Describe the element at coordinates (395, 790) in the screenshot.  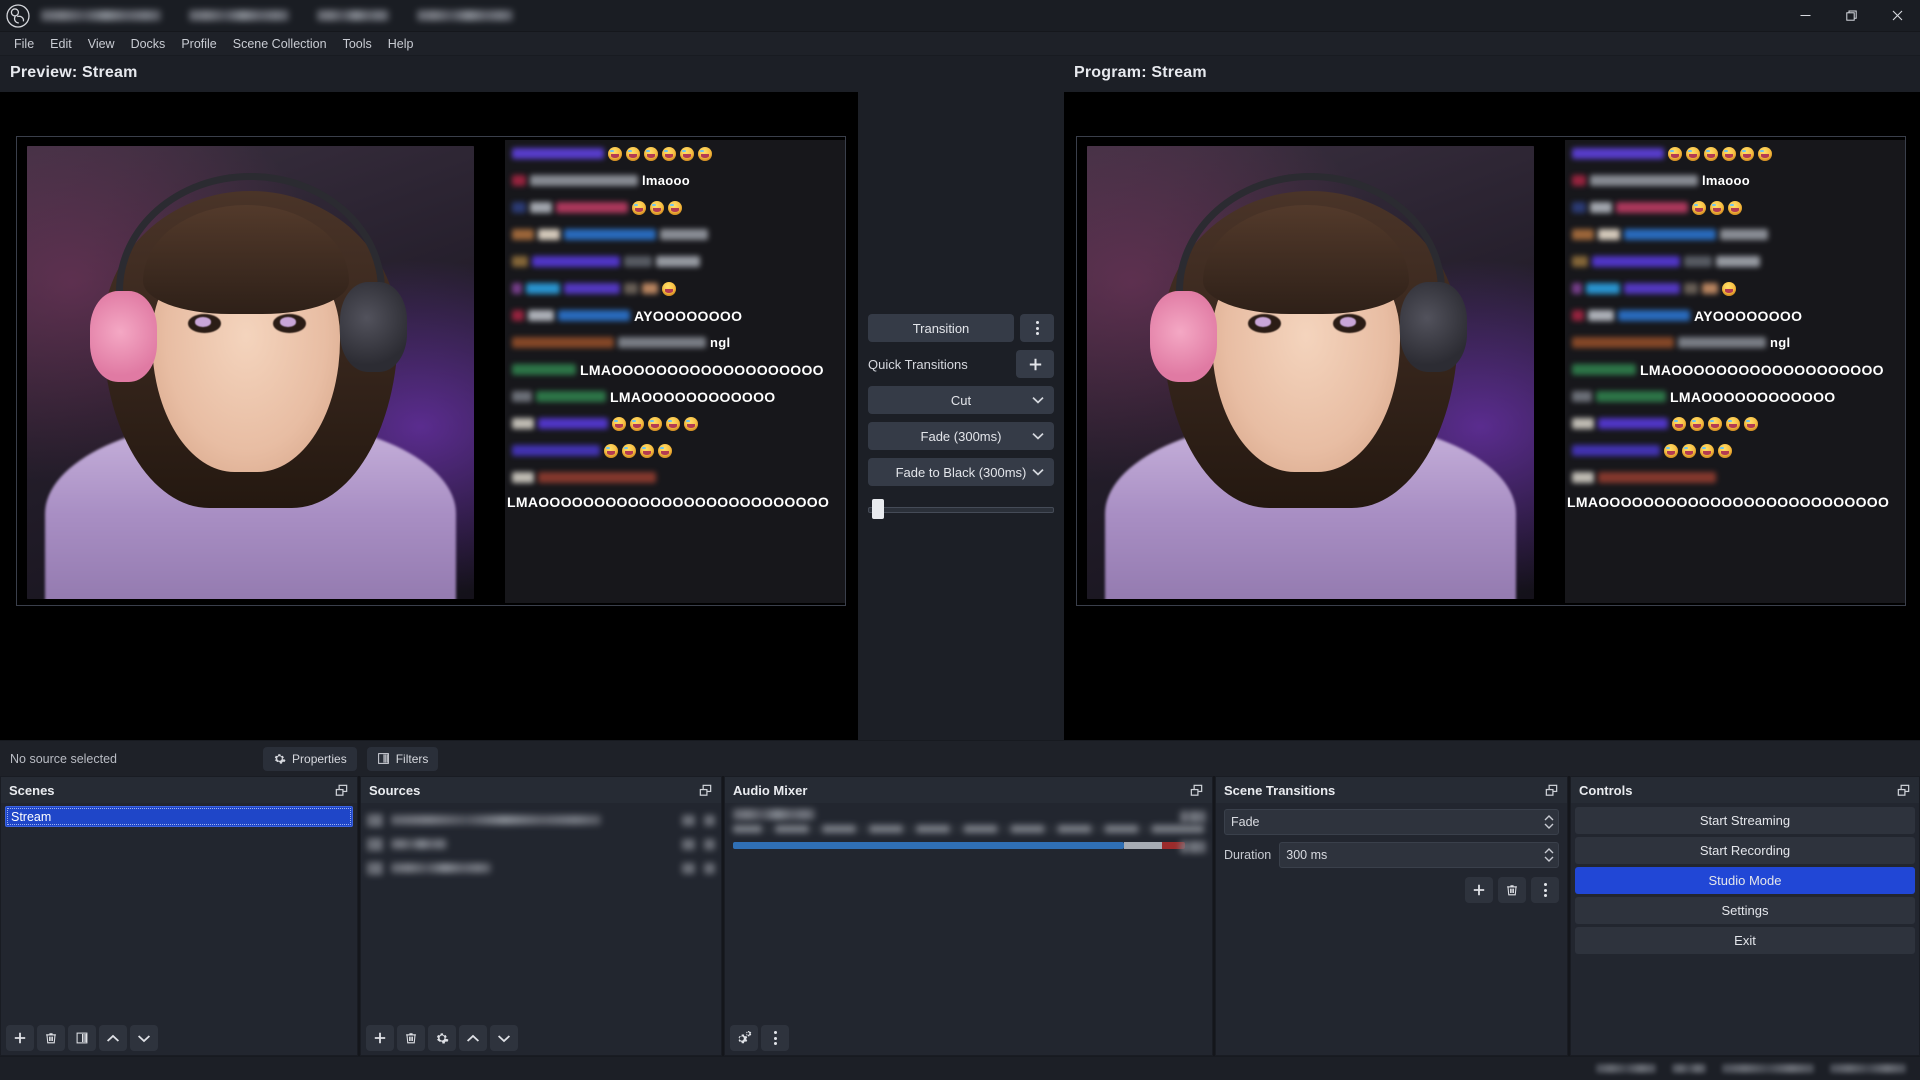
I see `sources-title: Sources` at that location.